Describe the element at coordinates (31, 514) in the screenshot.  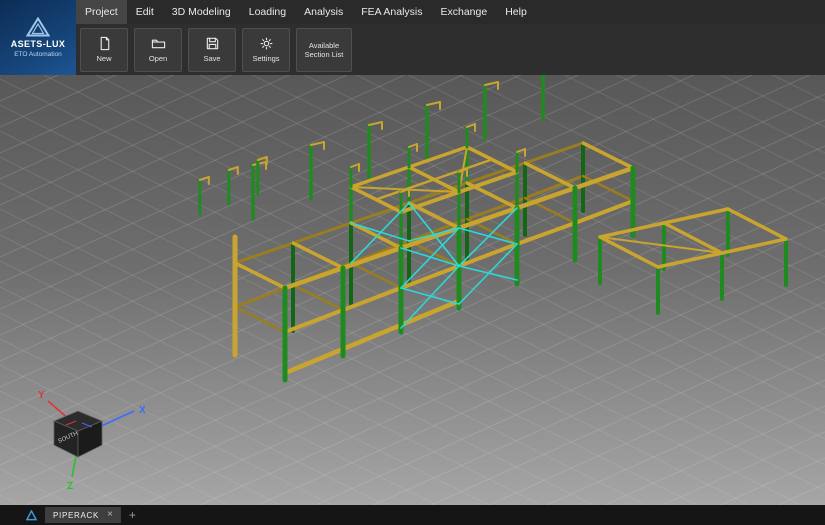
I see `model-tab-icon` at that location.